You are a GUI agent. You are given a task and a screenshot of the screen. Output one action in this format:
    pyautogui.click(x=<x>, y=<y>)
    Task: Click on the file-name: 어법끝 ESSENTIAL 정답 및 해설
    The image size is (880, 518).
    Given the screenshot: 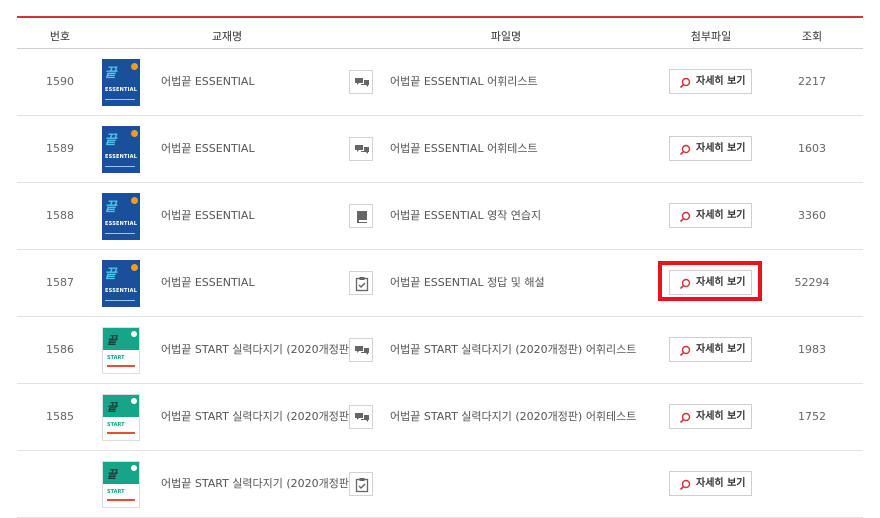 What is the action you would take?
    pyautogui.click(x=467, y=283)
    